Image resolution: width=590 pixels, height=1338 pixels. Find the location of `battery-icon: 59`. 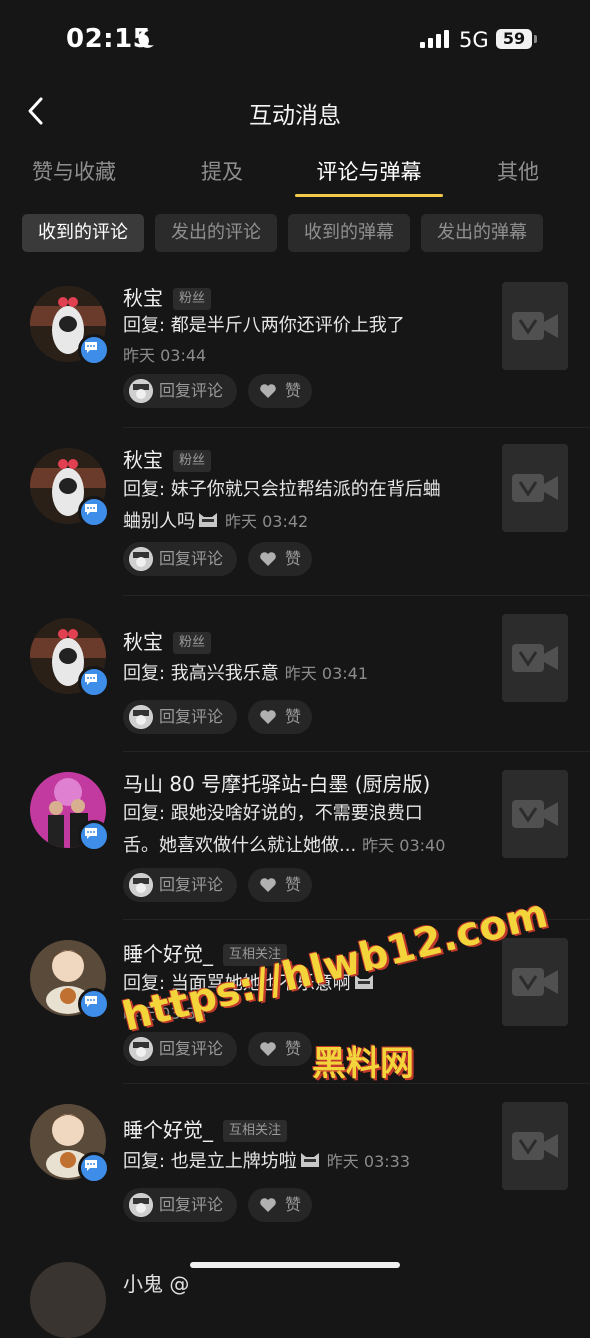

battery-icon: 59 is located at coordinates (514, 39).